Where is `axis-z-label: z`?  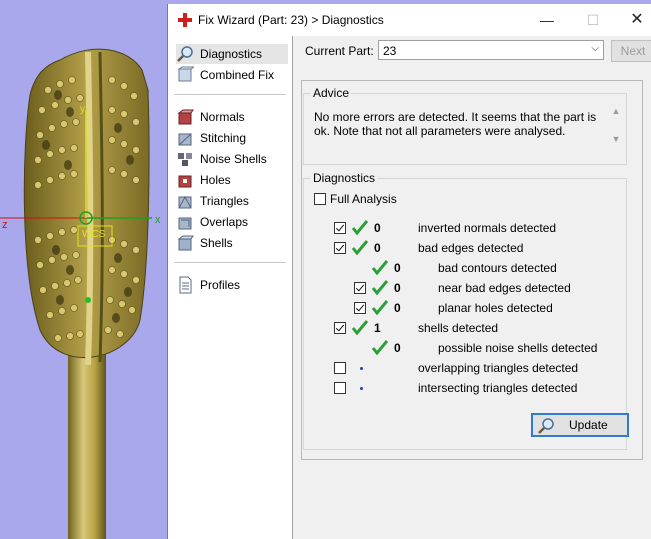 axis-z-label: z is located at coordinates (5, 225).